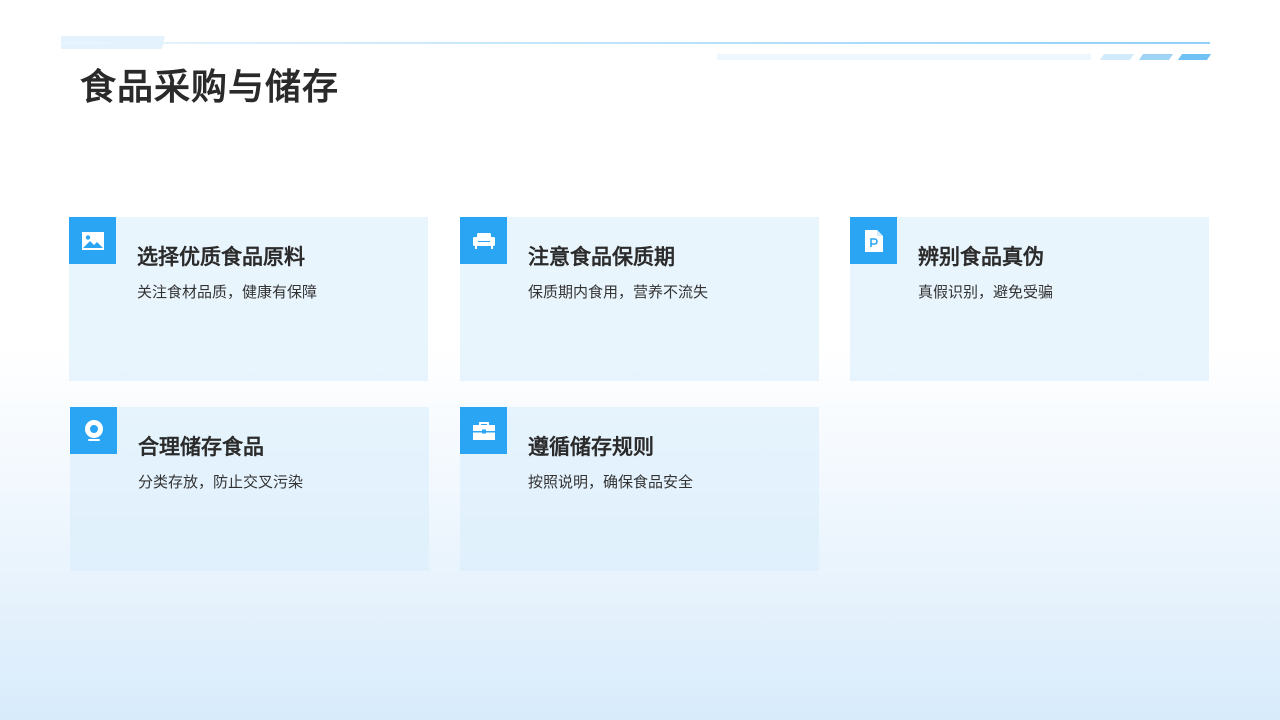 This screenshot has width=1280, height=720. I want to click on card-description: 分类存放，防止交叉污染, so click(221, 482).